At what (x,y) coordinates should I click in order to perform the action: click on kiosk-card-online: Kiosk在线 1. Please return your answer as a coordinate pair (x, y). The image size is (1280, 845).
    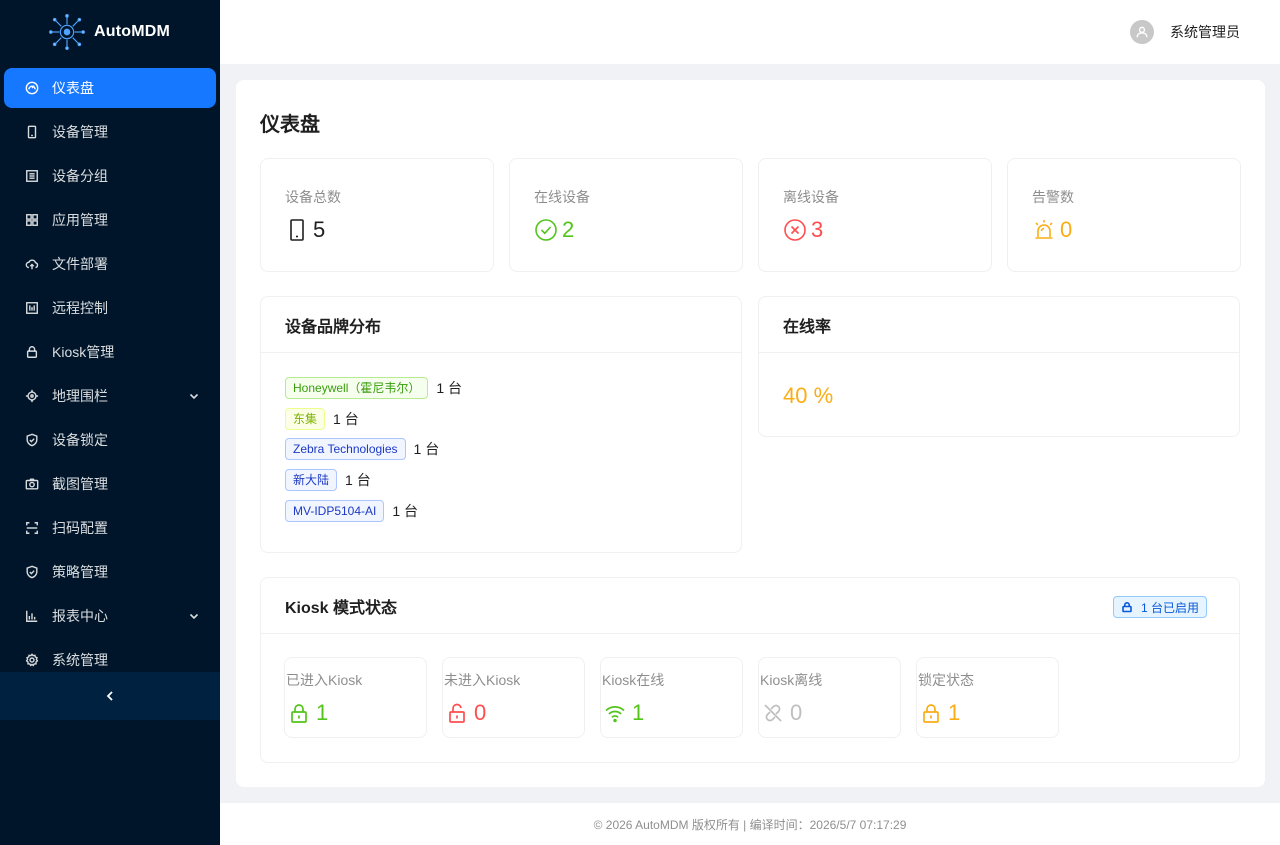
    Looking at the image, I should click on (671, 697).